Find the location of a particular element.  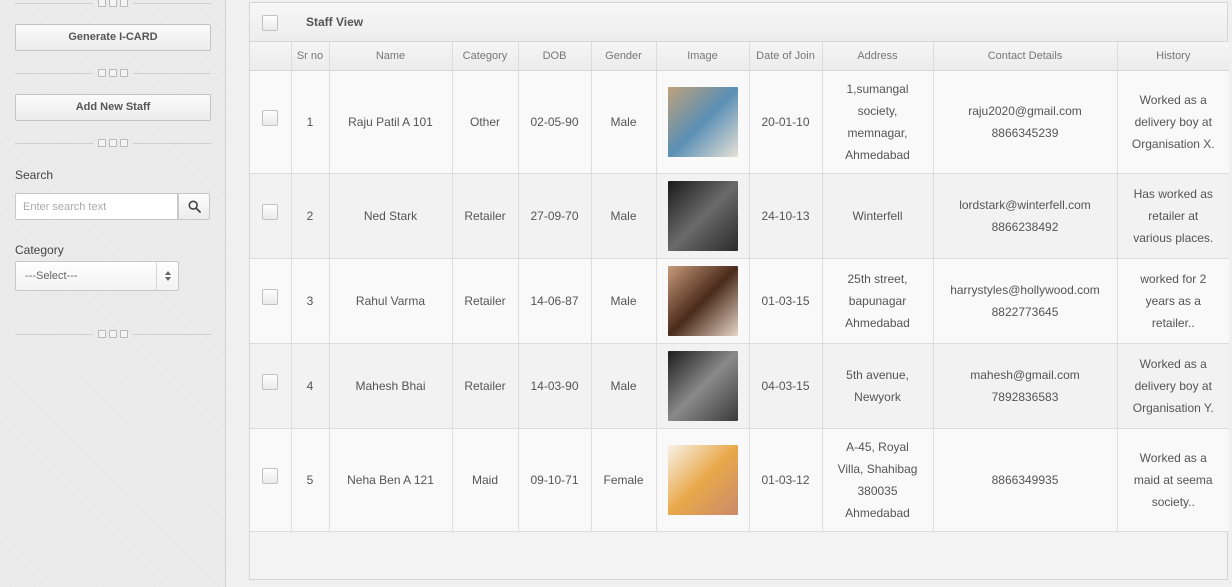

panel-title: Staff View is located at coordinates (335, 22).